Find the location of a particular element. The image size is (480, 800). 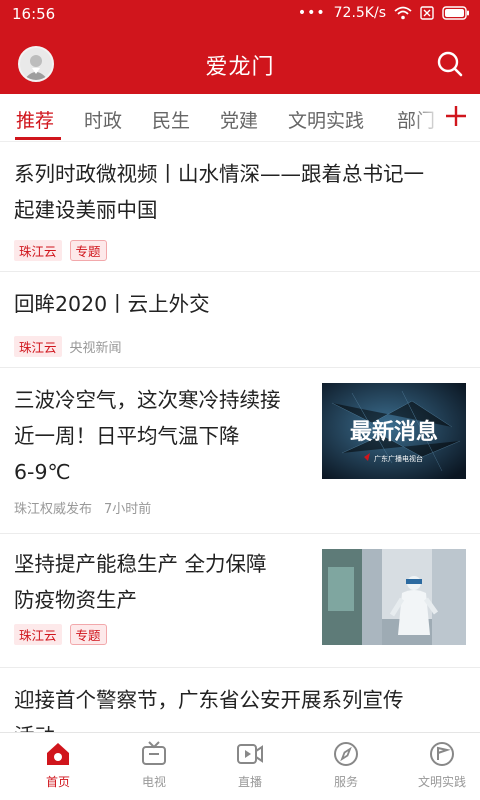

nav-services: 服务 is located at coordinates (346, 765).